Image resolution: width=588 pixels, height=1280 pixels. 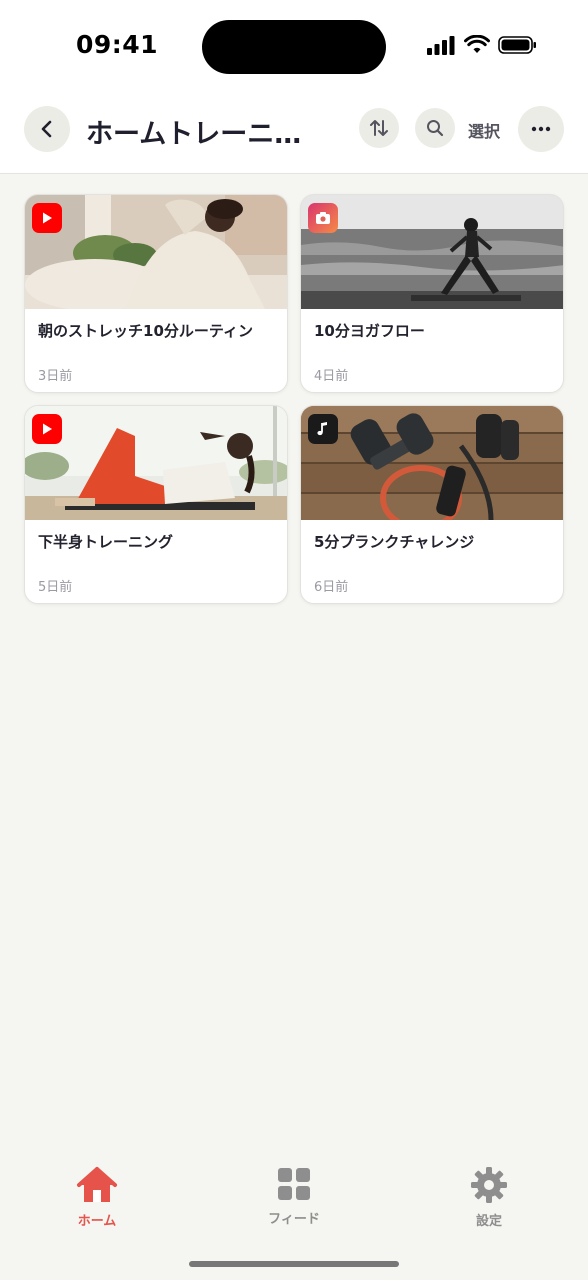 What do you see at coordinates (331, 587) in the screenshot?
I see `card-date: 6日前` at bounding box center [331, 587].